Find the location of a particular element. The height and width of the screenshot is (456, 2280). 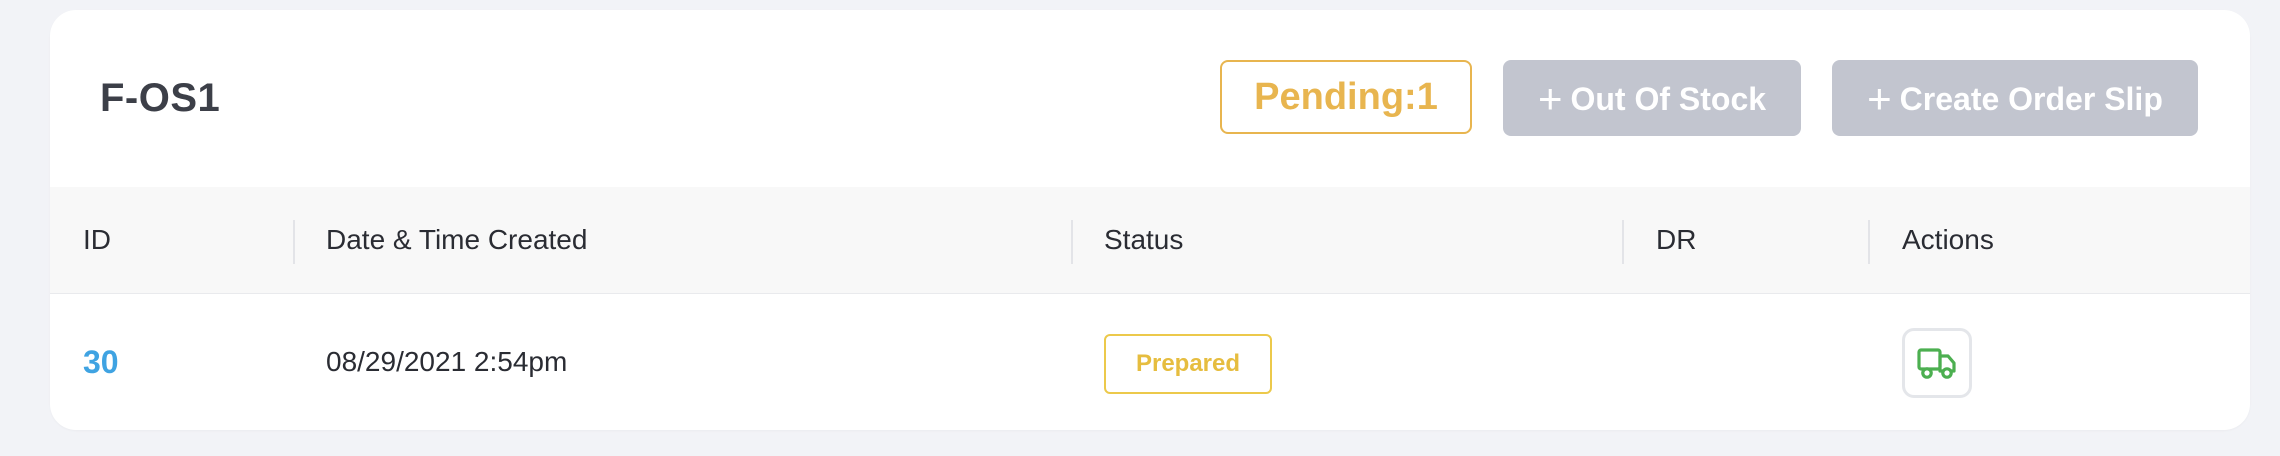

page-title: F-OS1 is located at coordinates (160, 98).